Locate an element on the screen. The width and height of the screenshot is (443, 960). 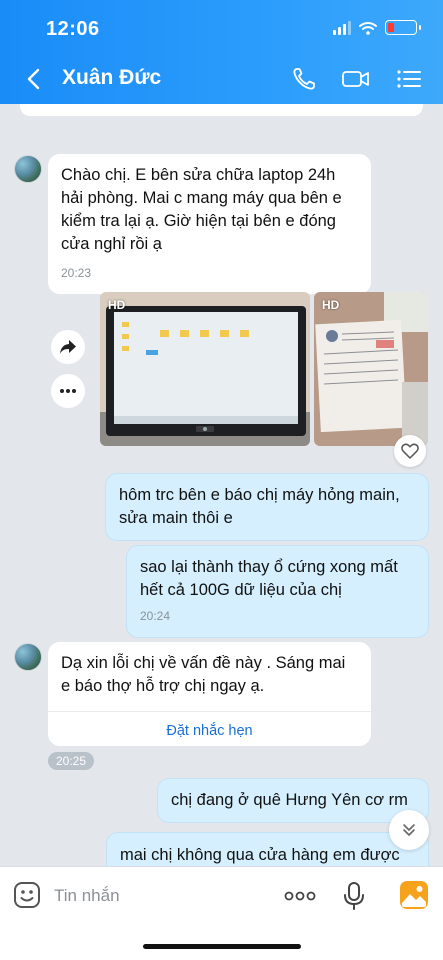
home-indicator is located at coordinates (222, 946).